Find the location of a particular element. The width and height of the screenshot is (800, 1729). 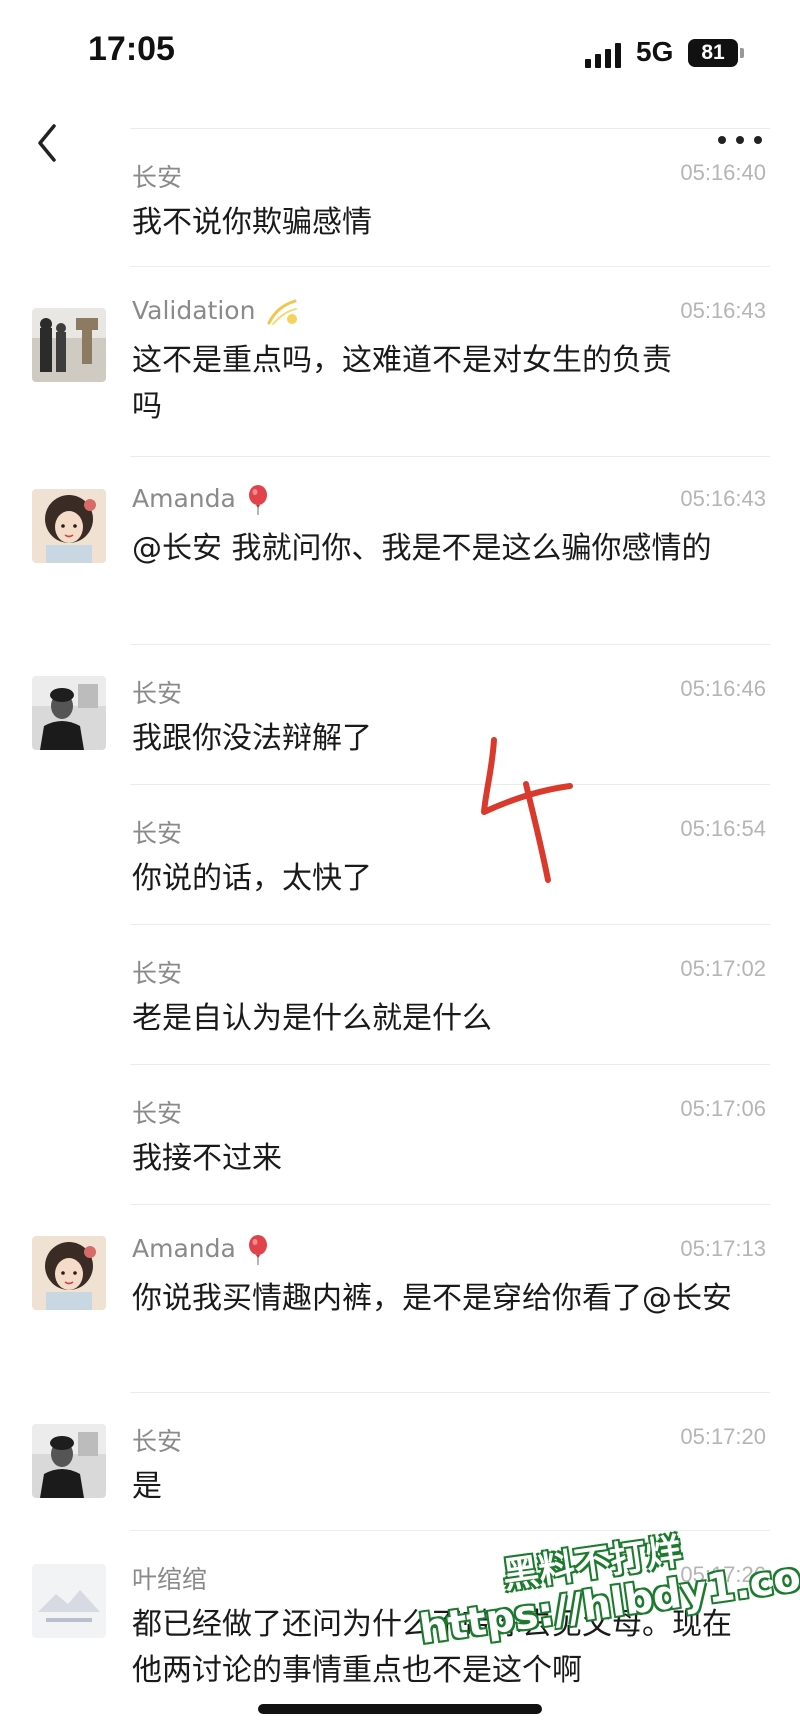

message-text: 是 is located at coordinates (147, 1486).